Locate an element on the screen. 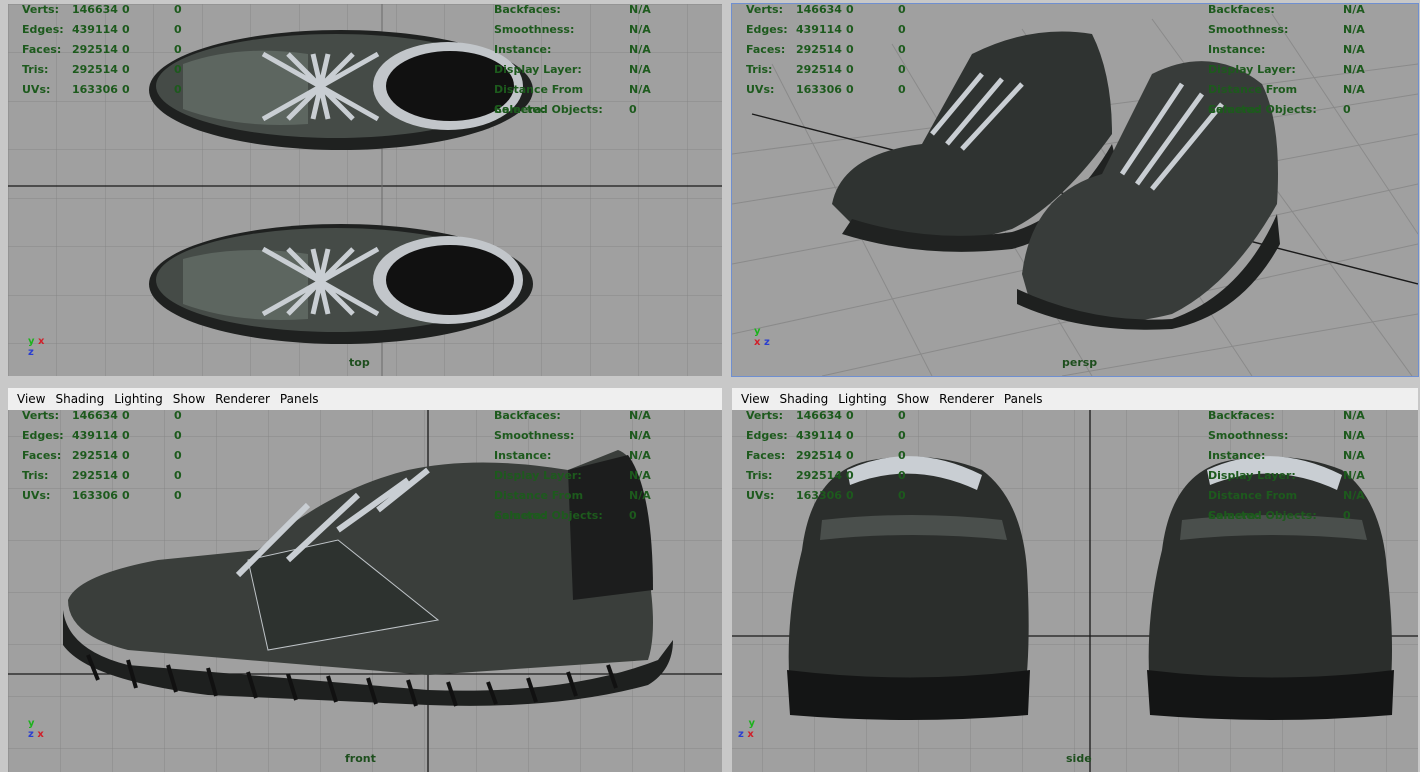  camera-label: top is located at coordinates (359, 362).